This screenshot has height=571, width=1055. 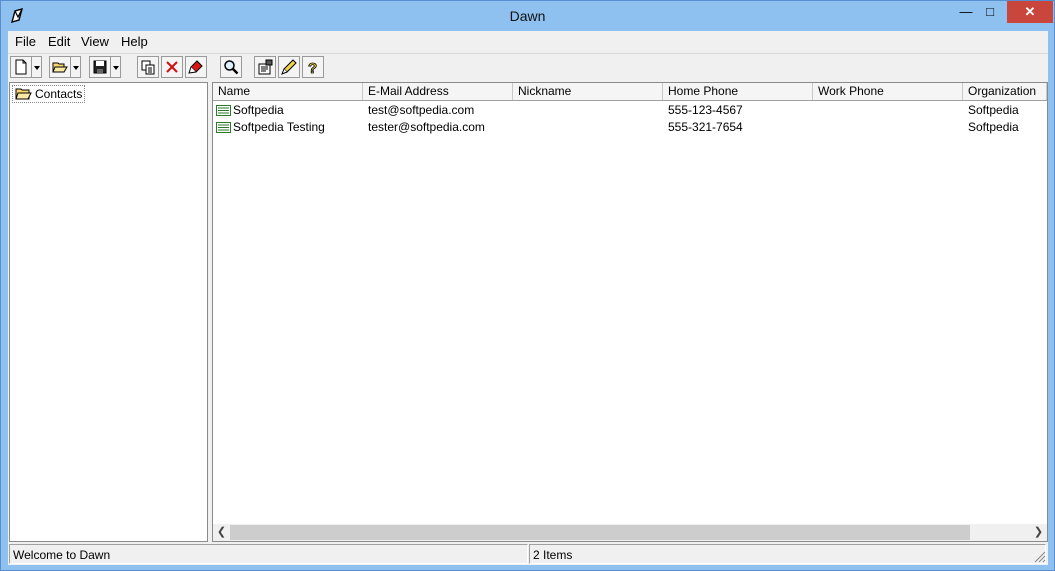 What do you see at coordinates (1005, 91) in the screenshot?
I see `column-organization: Organization` at bounding box center [1005, 91].